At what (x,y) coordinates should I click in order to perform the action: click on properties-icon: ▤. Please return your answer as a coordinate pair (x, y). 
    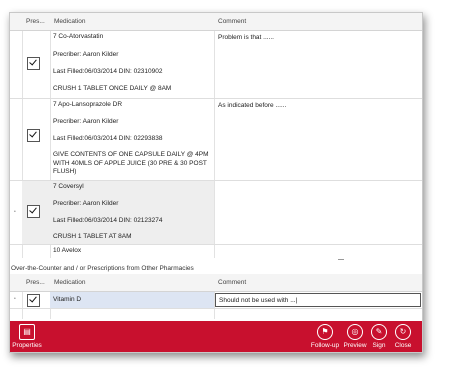
    Looking at the image, I should click on (27, 332).